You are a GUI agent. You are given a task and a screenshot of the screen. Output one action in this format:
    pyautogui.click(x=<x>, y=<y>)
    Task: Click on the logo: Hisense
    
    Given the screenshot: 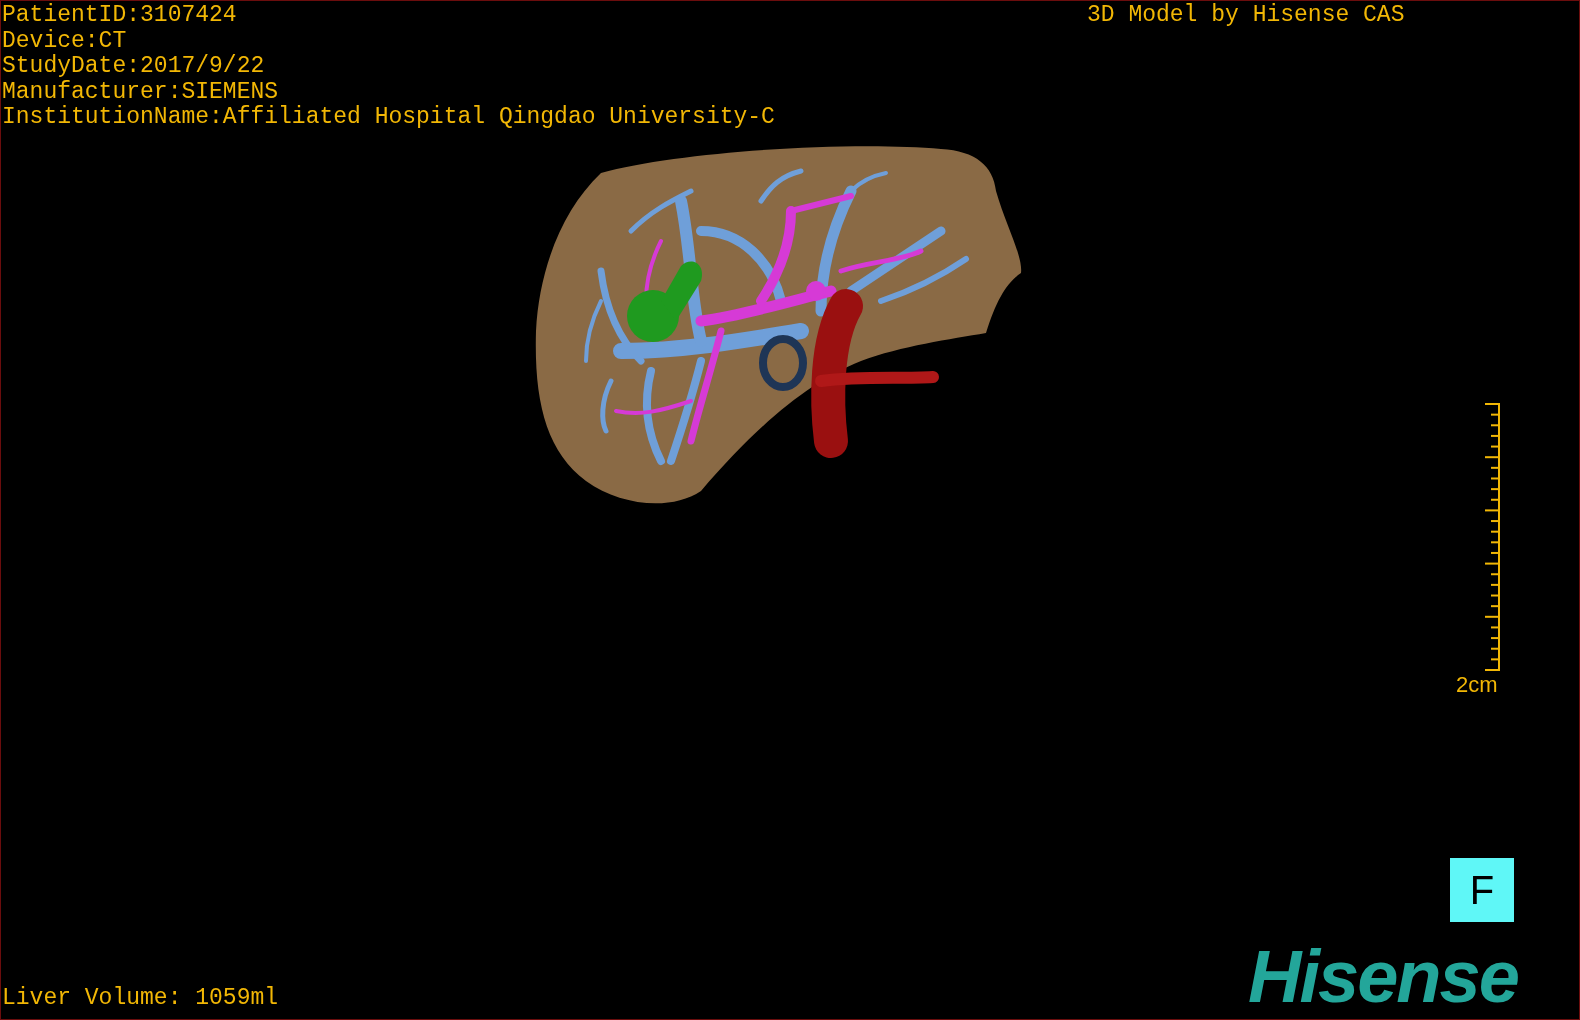 What is the action you would take?
    pyautogui.click(x=1383, y=977)
    